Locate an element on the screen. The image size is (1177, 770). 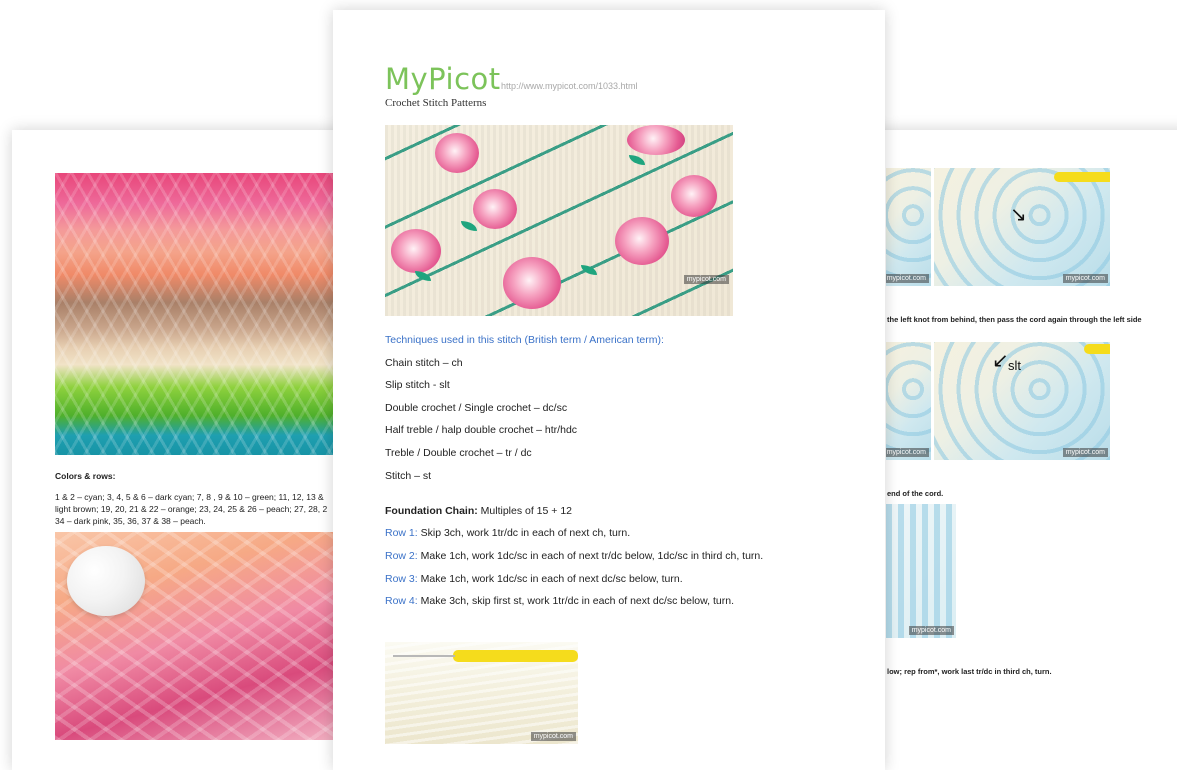
foundation-chain: Foundation Chain: Multiples of 15 + 12 is located at coordinates (478, 511).